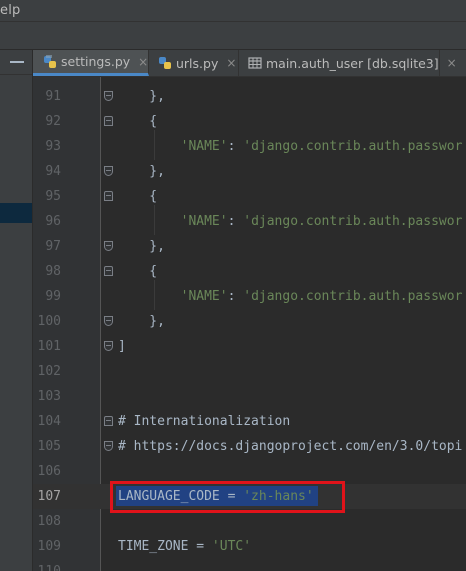 The height and width of the screenshot is (571, 466). I want to click on menu-help: elp, so click(10, 10).